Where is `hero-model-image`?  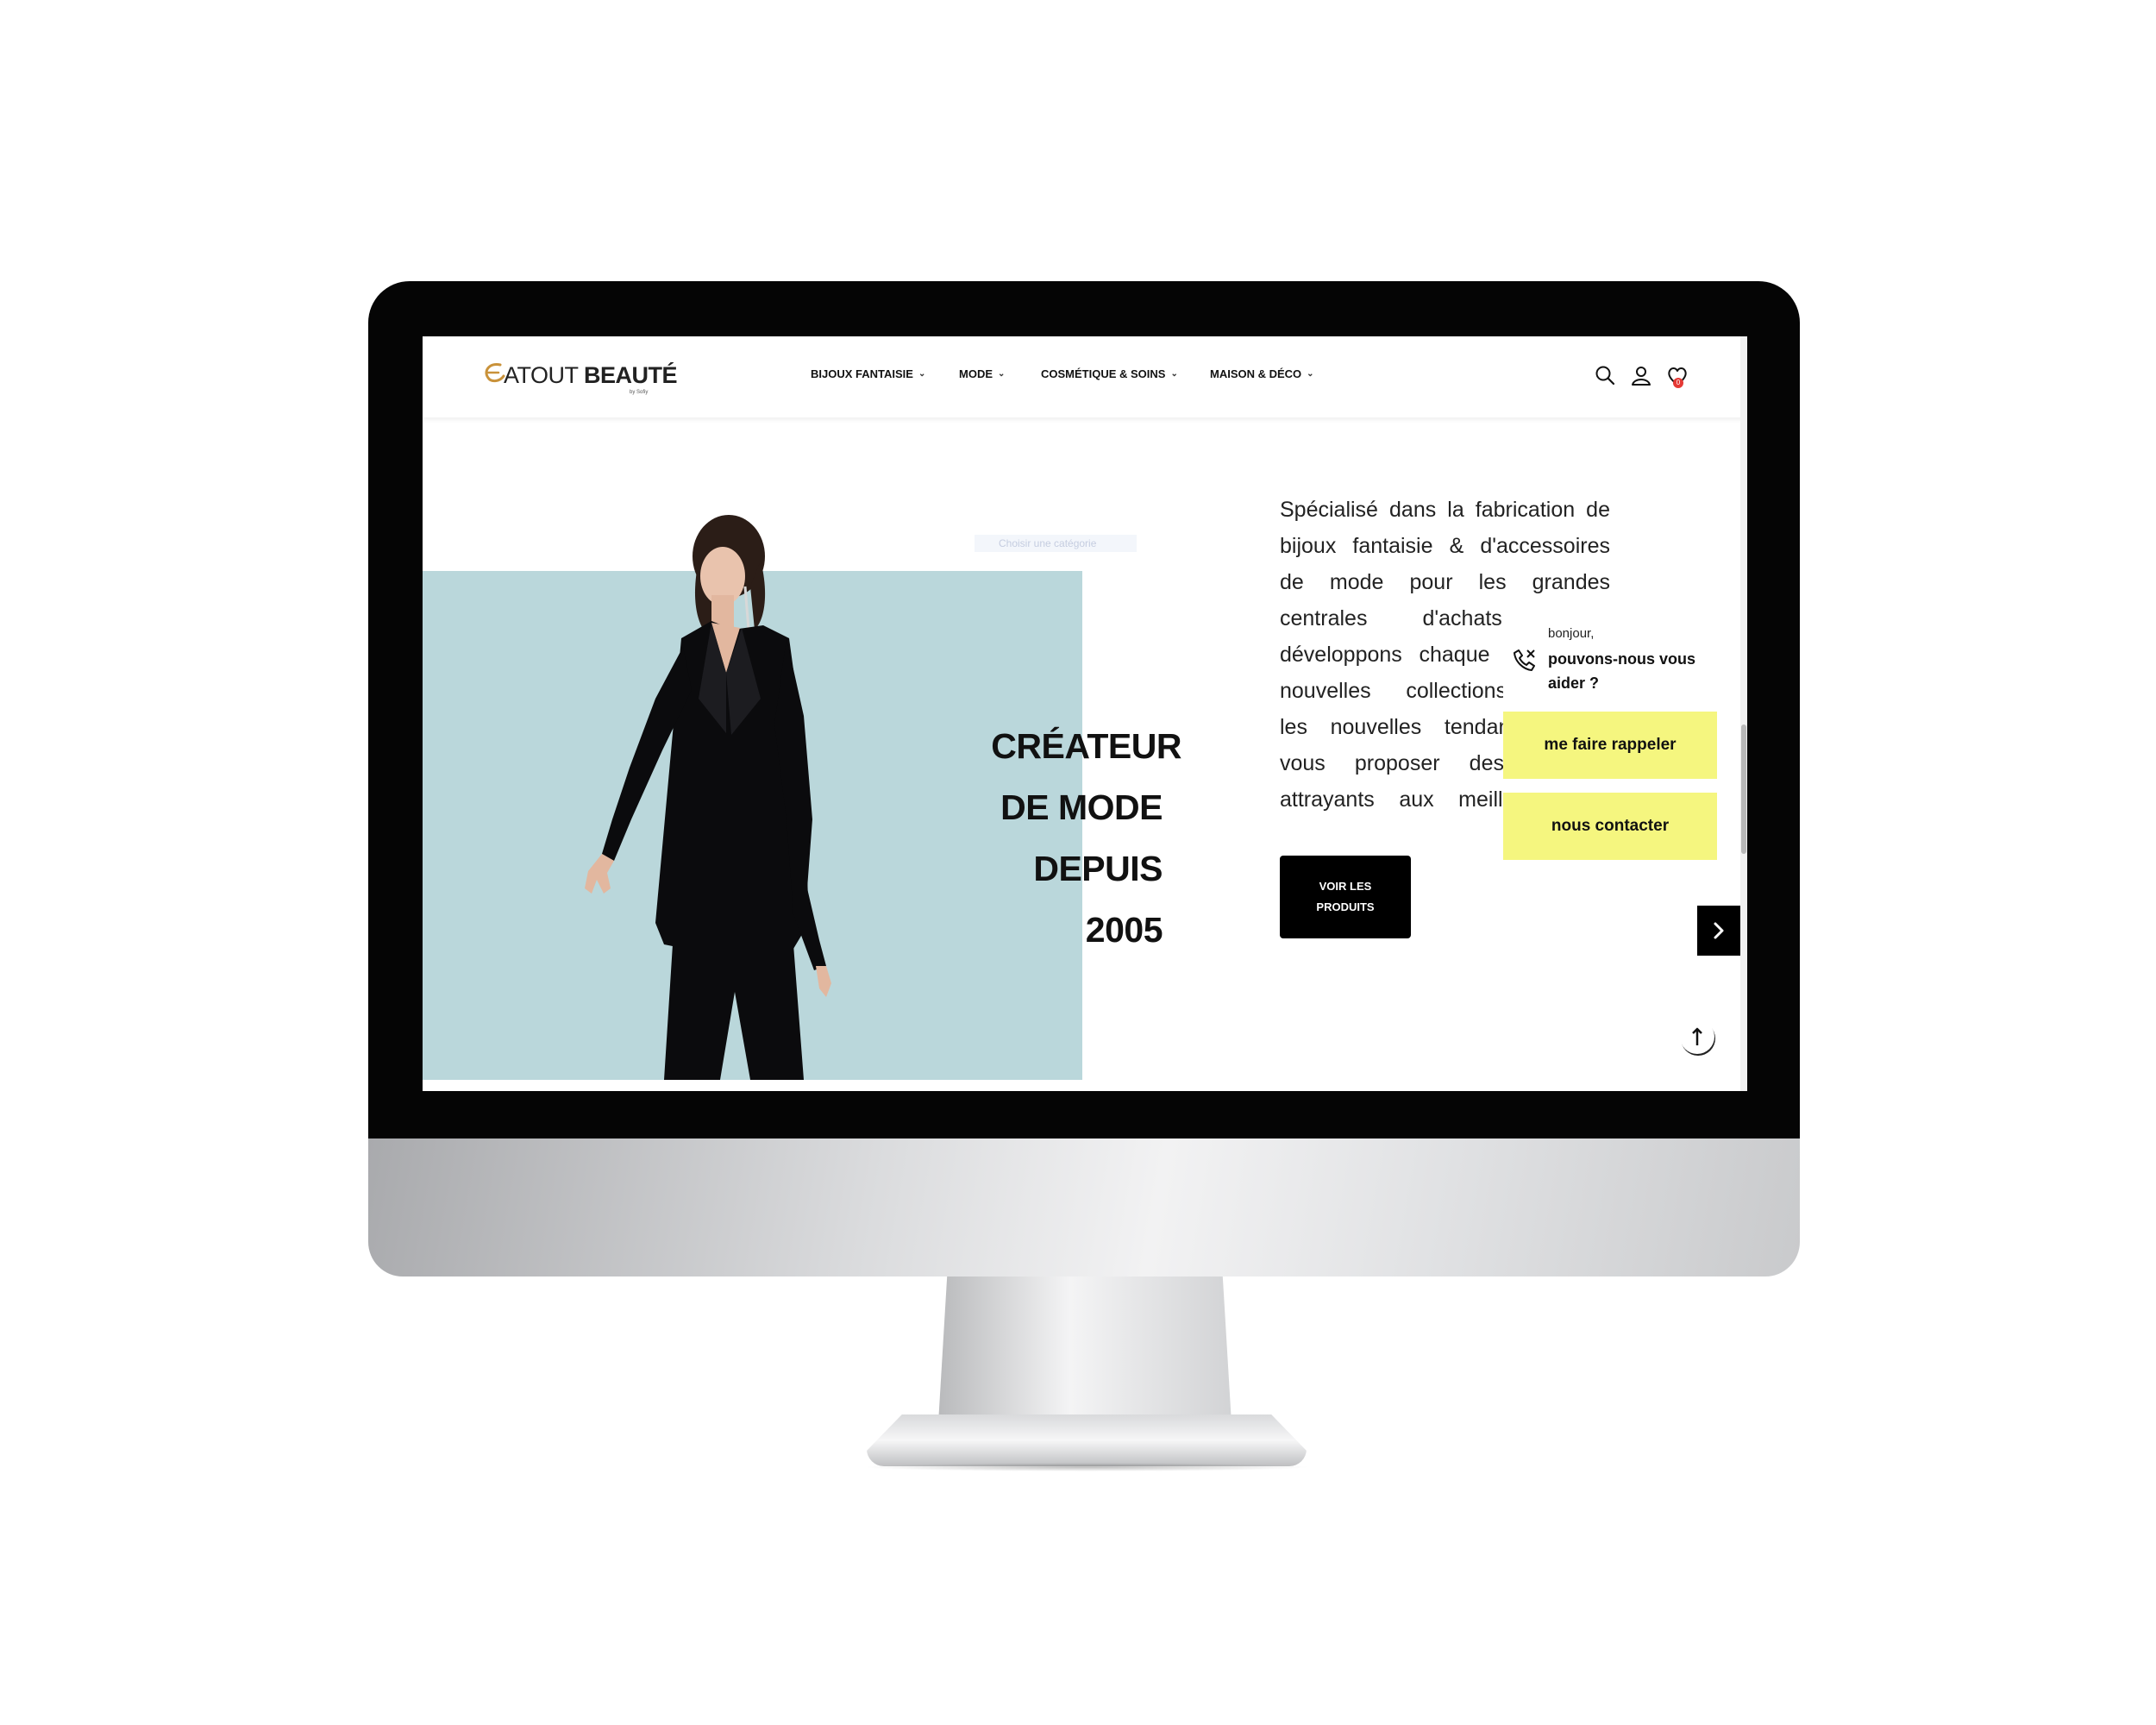 hero-model-image is located at coordinates (708, 798).